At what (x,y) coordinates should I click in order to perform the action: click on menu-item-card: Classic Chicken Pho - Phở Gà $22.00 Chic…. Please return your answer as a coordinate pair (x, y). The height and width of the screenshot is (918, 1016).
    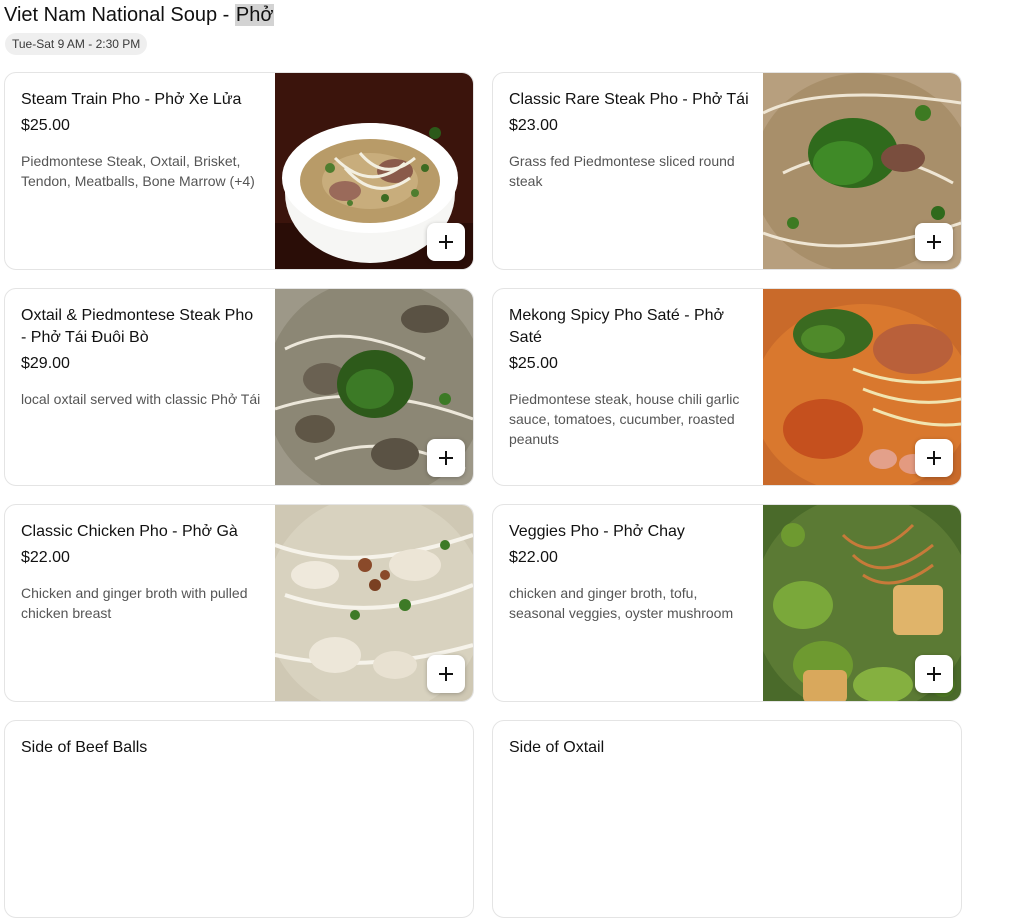
    Looking at the image, I should click on (239, 603).